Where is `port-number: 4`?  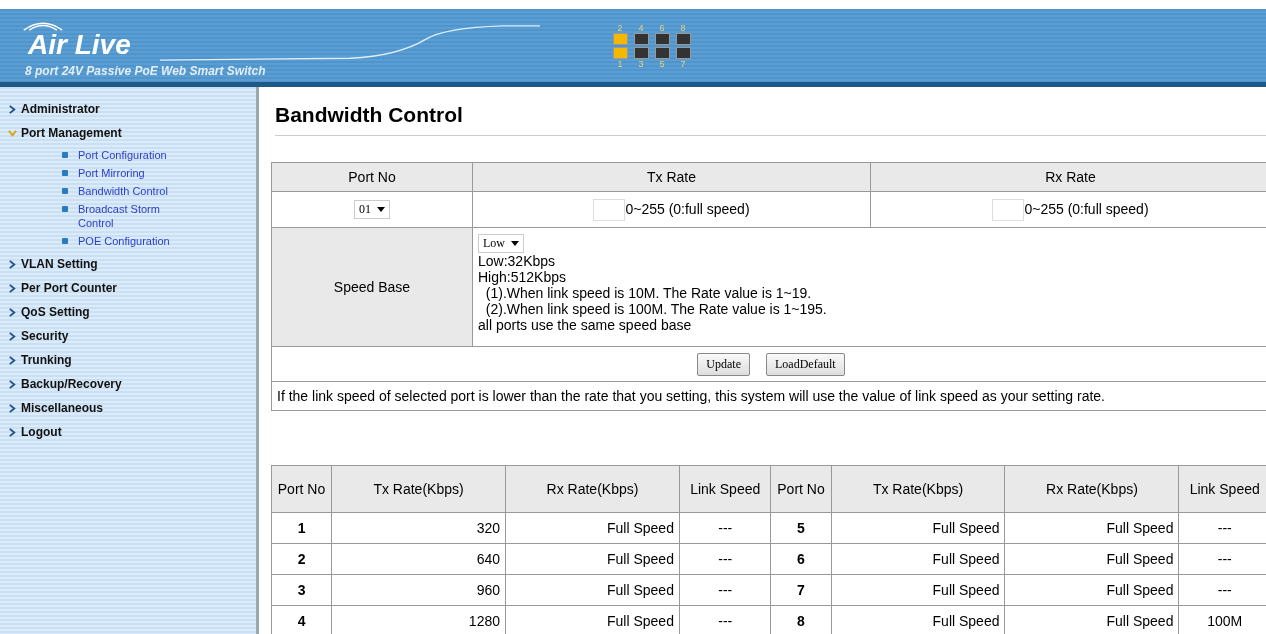
port-number: 4 is located at coordinates (641, 27).